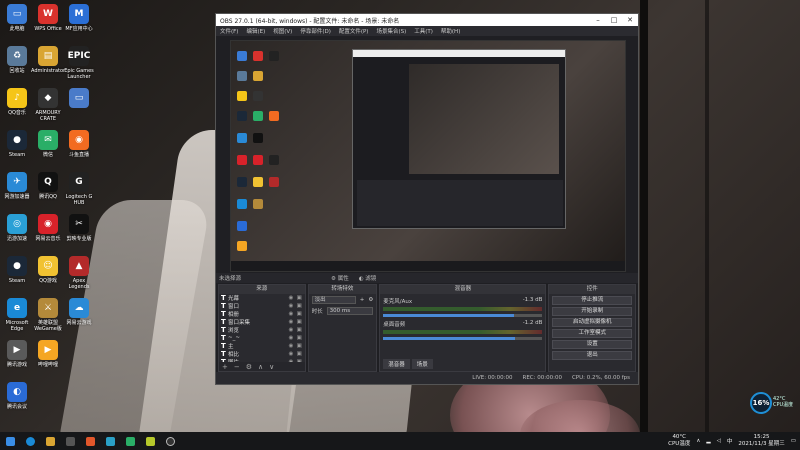 The width and height of the screenshot is (800, 450). Describe the element at coordinates (350, 310) in the screenshot. I see `duration-input: 300 ms` at that location.